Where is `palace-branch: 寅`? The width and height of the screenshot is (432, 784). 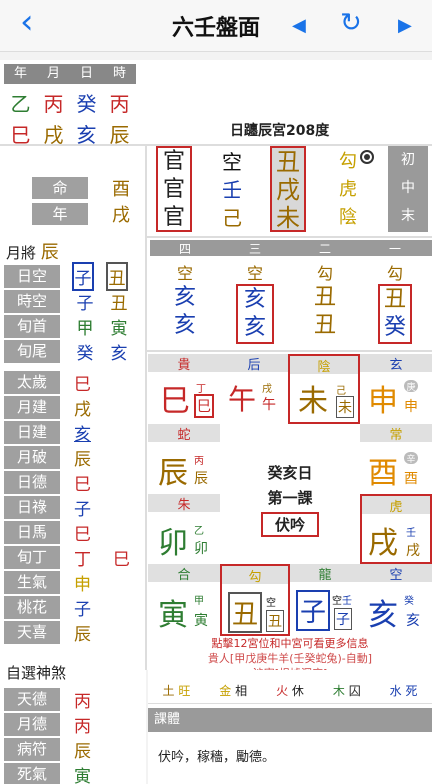 palace-branch: 寅 is located at coordinates (173, 615).